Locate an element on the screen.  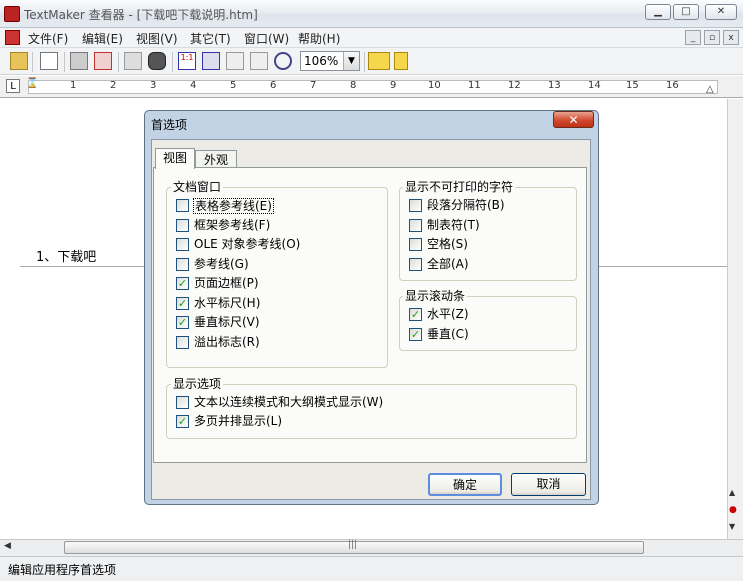
app-icon is located at coordinates (12, 14).